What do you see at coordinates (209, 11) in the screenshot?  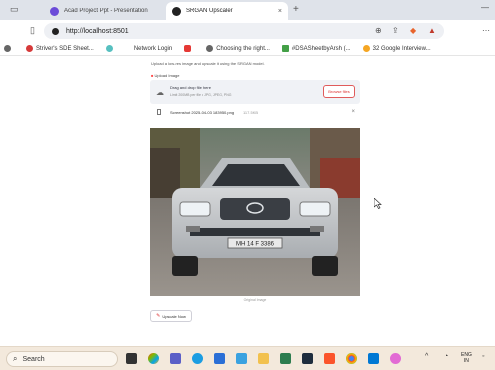 I see `tab-title: SRGAN Upscaler` at bounding box center [209, 11].